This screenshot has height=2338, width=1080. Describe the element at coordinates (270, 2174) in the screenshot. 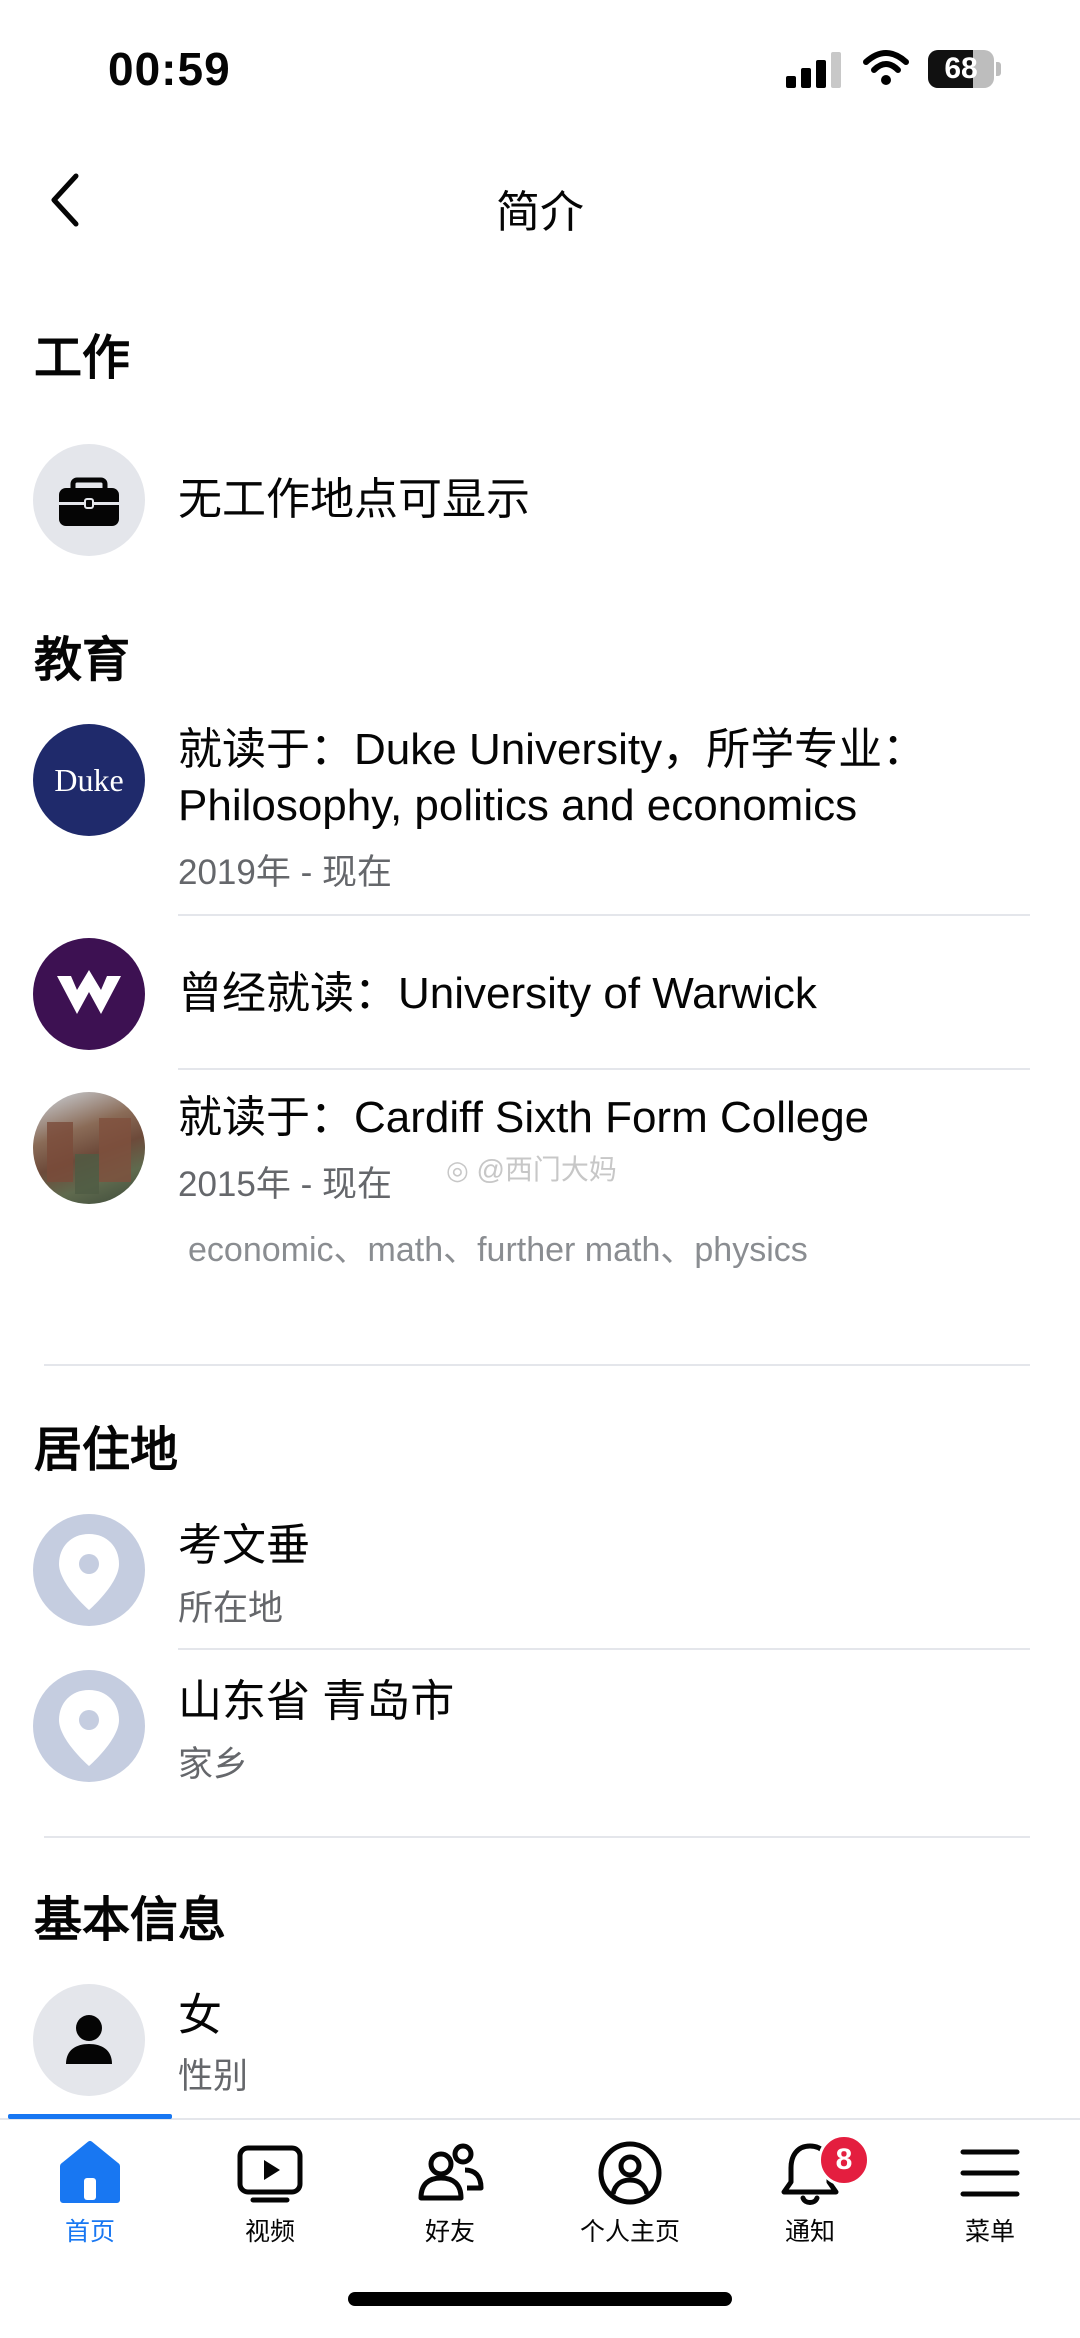

I see `video-icon` at that location.